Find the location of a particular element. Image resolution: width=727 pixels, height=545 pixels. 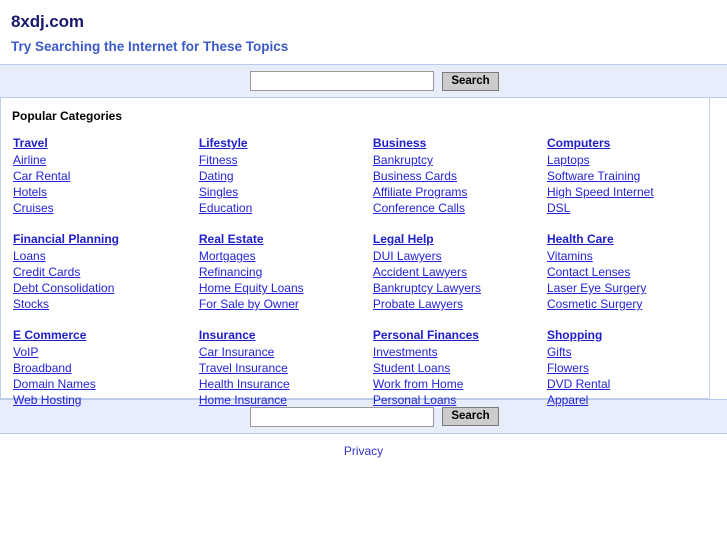

category-link: Cruises is located at coordinates (33, 208).